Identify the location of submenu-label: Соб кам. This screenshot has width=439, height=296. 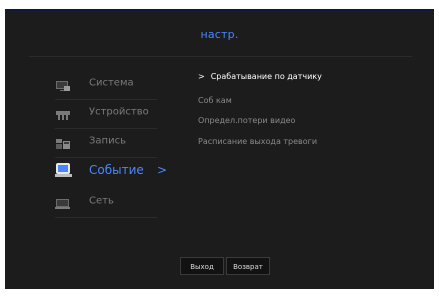
(215, 100).